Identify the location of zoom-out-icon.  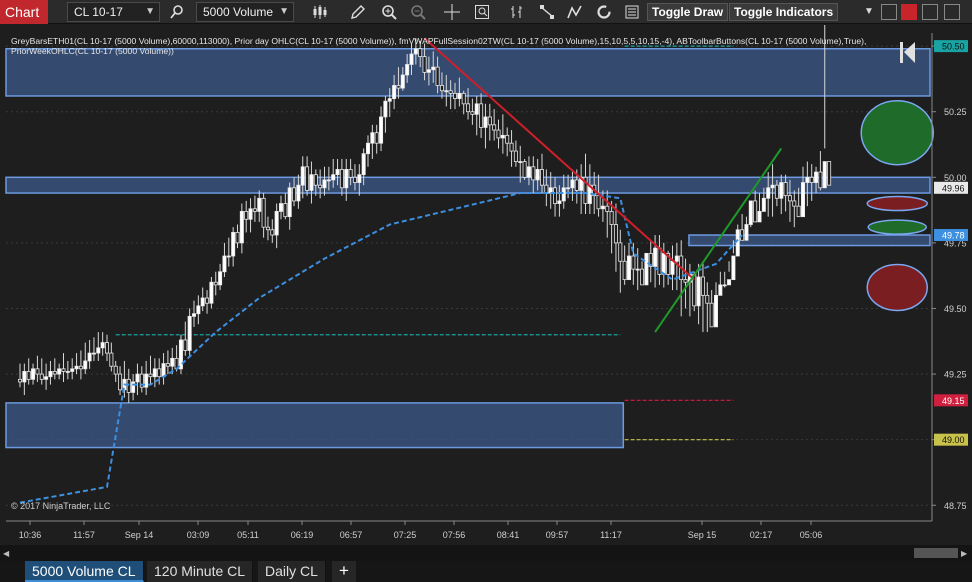
(418, 12).